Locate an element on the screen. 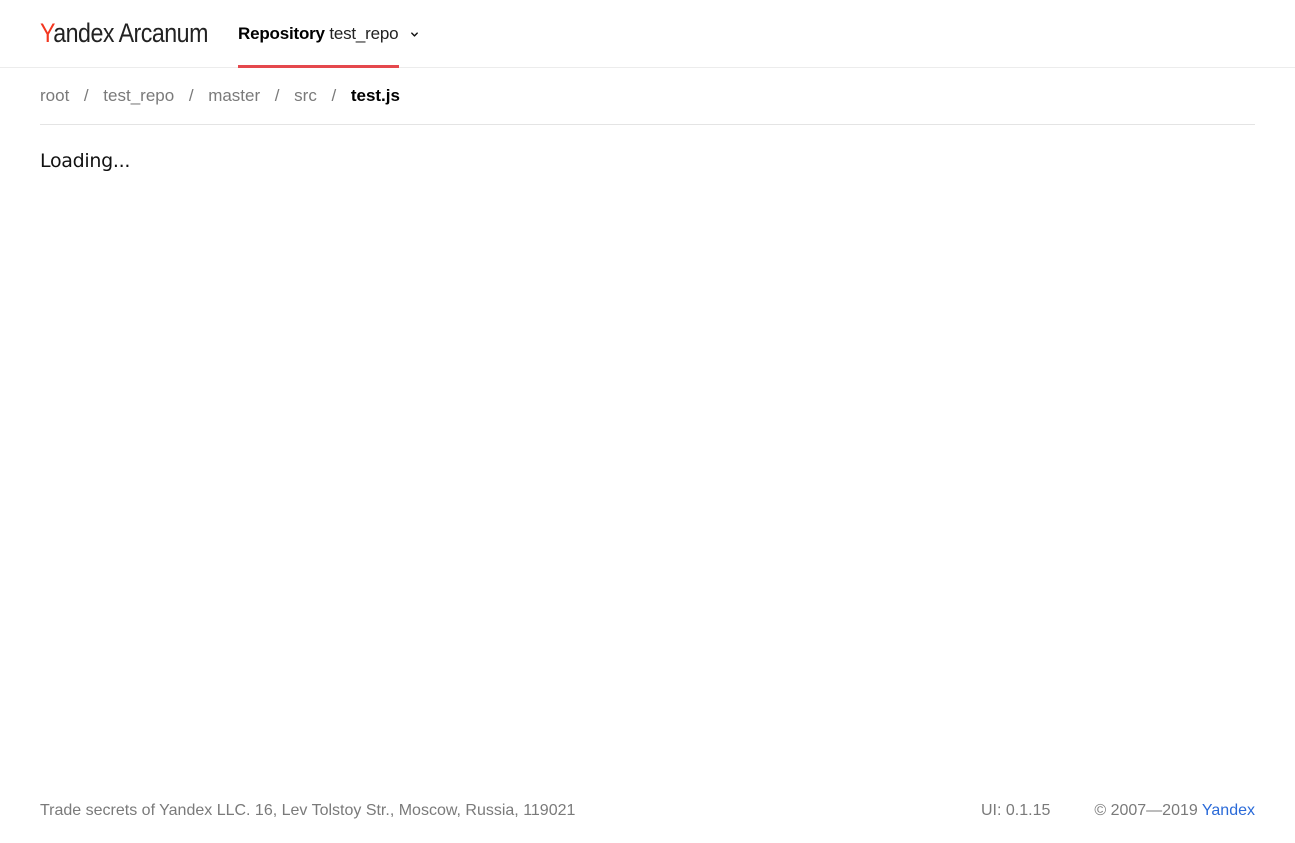 The image size is (1295, 843). repository-selector: Repository test_repo is located at coordinates (329, 34).